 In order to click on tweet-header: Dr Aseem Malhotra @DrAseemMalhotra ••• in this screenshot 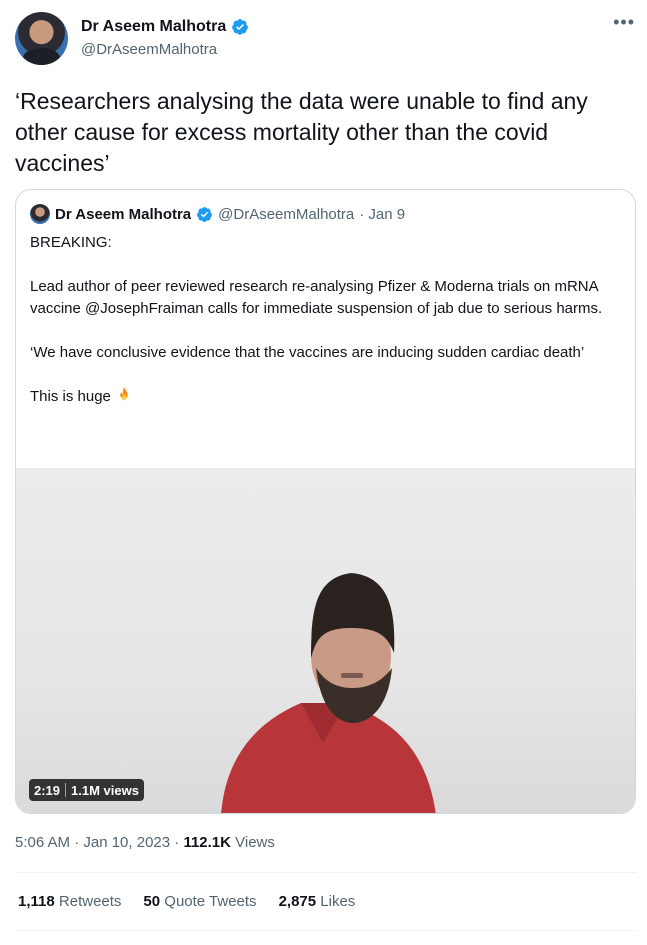, I will do `click(325, 40)`.